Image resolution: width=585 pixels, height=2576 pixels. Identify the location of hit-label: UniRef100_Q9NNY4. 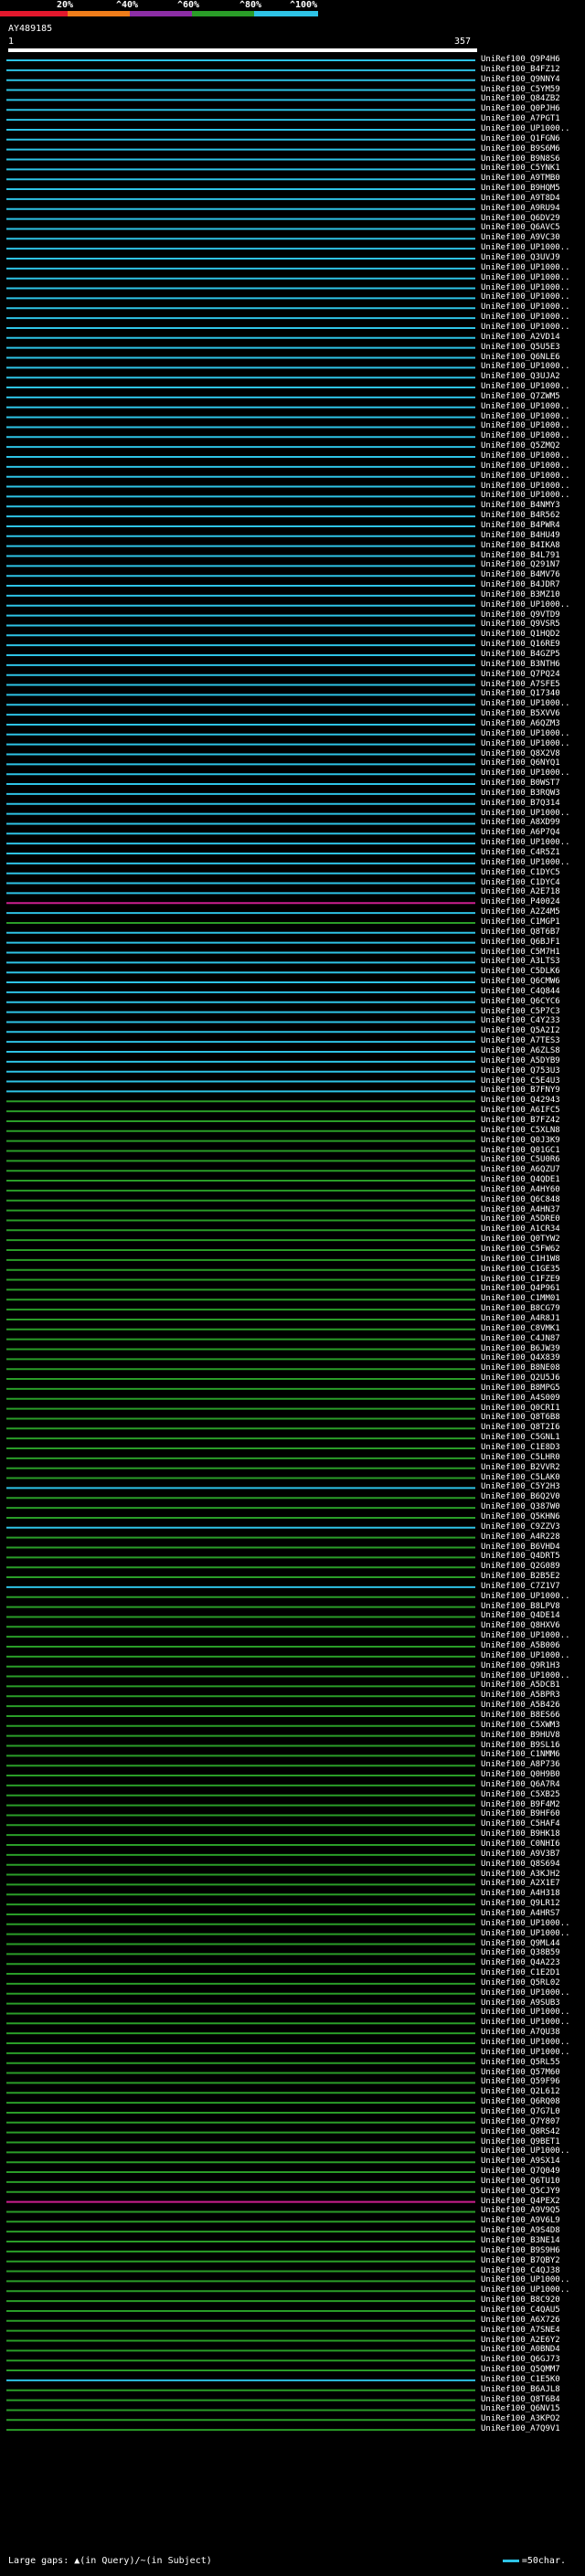
(520, 80).